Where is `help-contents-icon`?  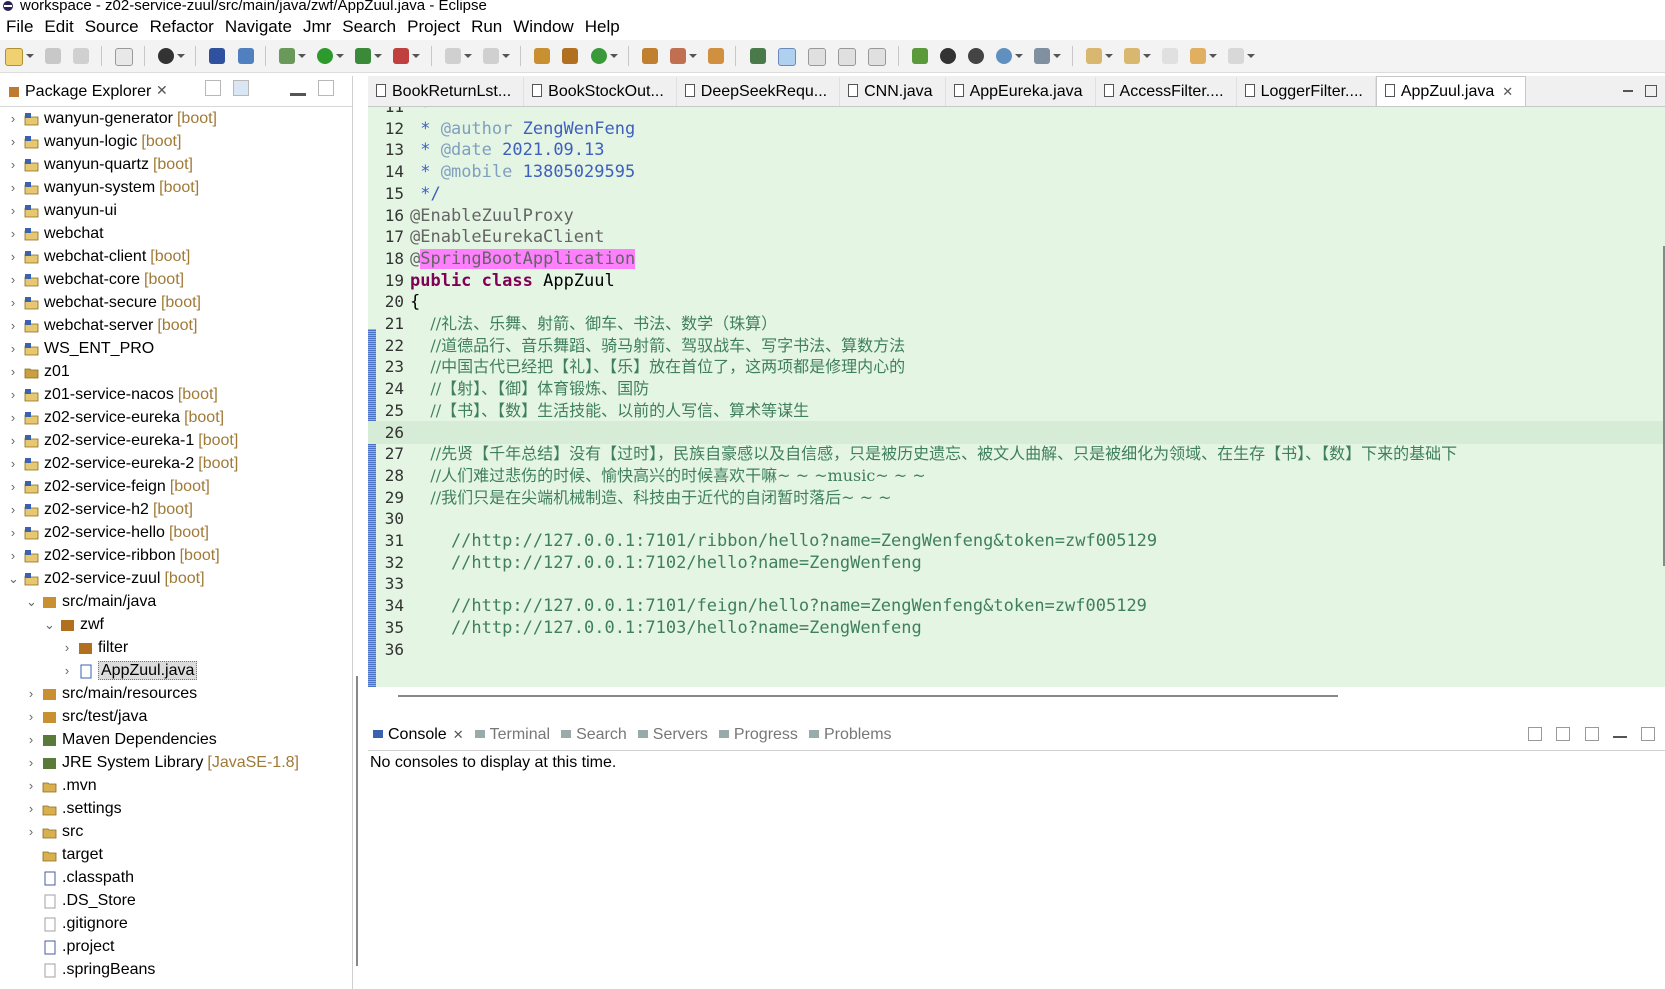 help-contents-icon is located at coordinates (976, 56).